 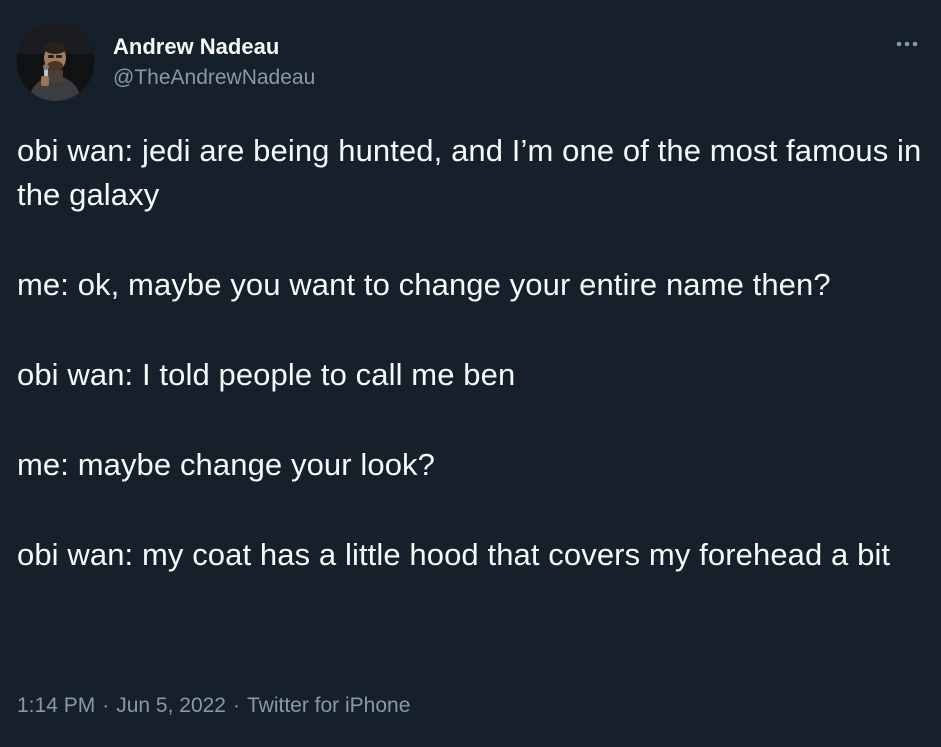 I want to click on more-horizontal-icon, so click(x=907, y=44).